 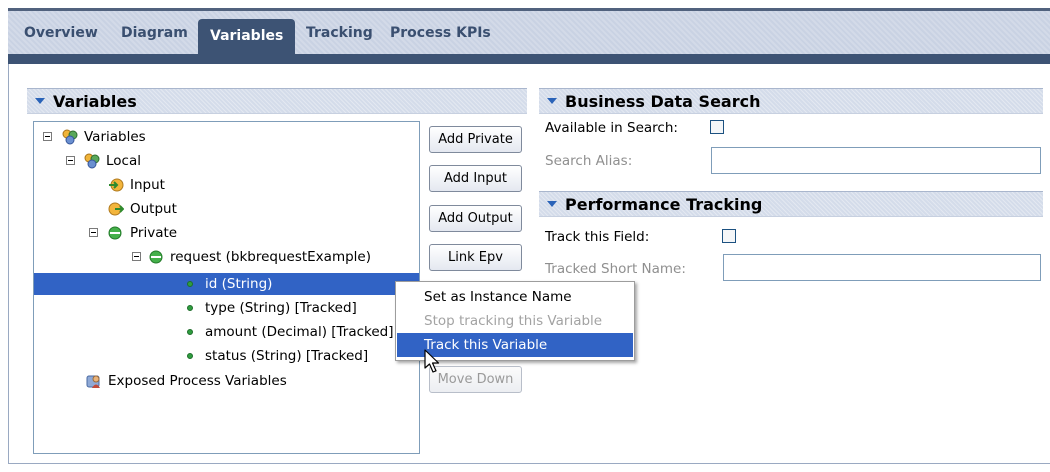 I want to click on search-alias-input, so click(x=876, y=160).